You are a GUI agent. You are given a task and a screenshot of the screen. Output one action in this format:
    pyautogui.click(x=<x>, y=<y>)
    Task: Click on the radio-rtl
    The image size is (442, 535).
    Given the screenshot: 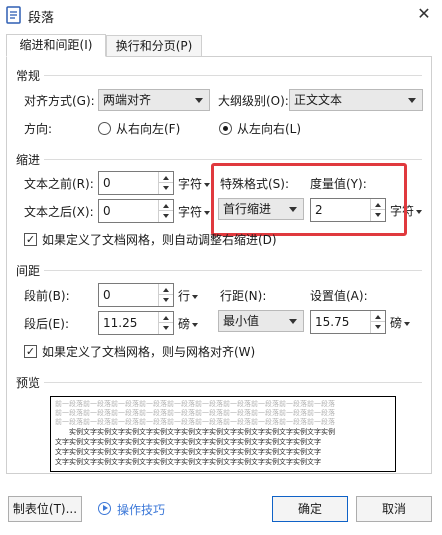 What is the action you would take?
    pyautogui.click(x=104, y=128)
    